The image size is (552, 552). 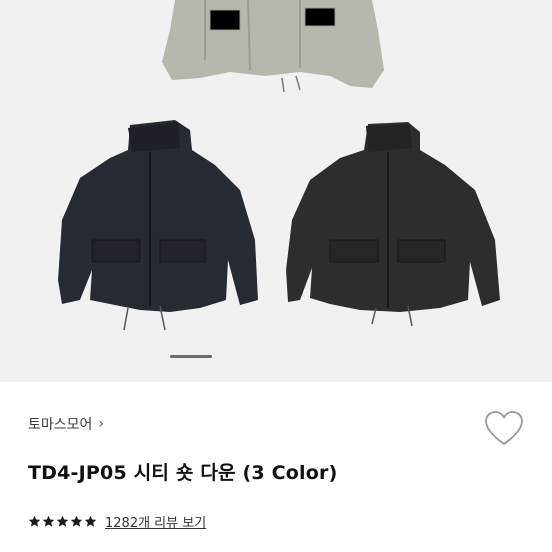 I want to click on rating-stars, so click(x=62, y=521).